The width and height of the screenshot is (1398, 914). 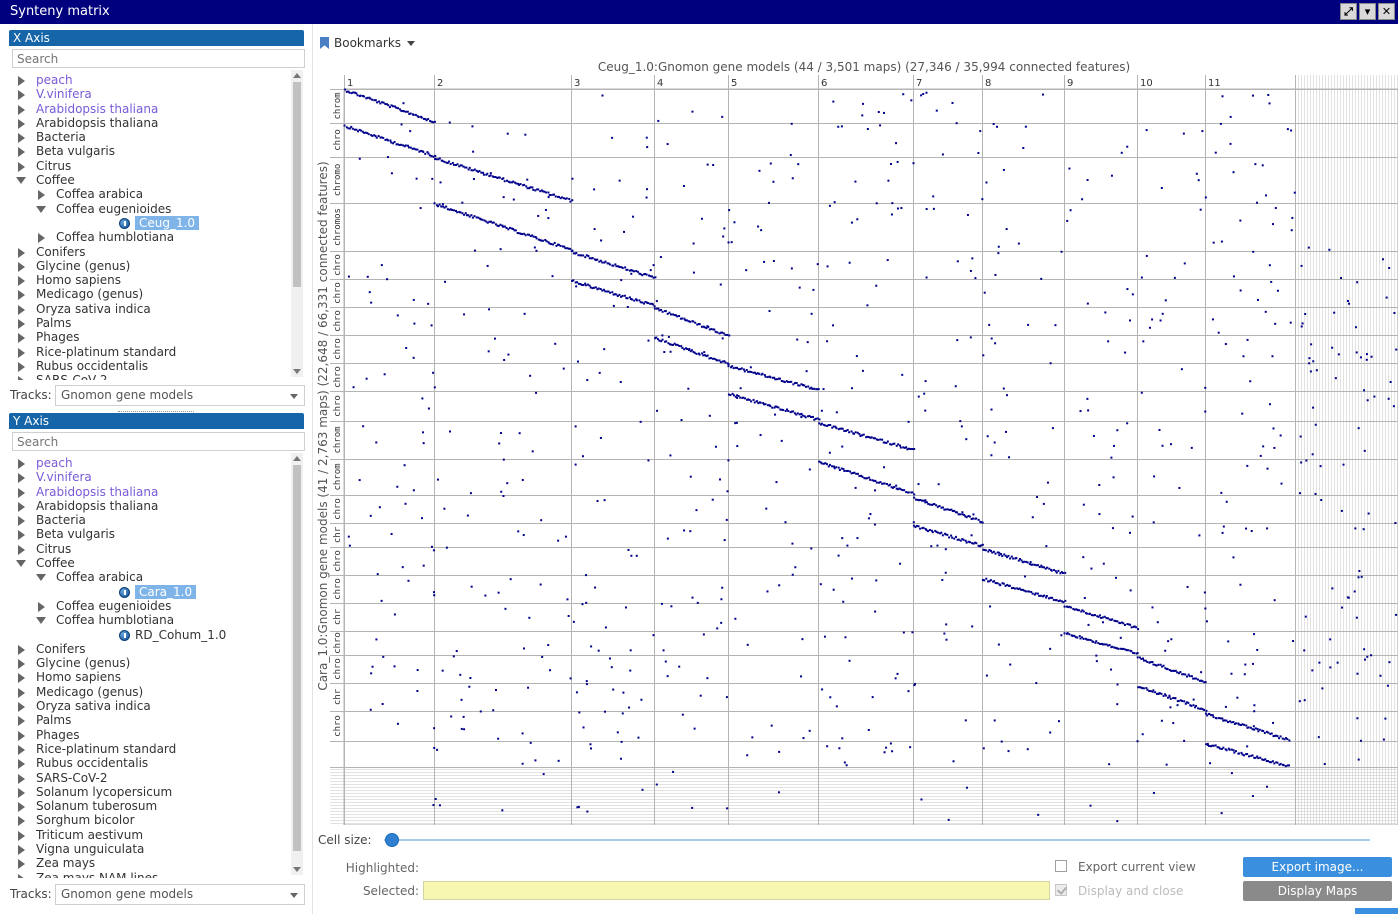 I want to click on tree-item: Glycine (genus), so click(x=149, y=266).